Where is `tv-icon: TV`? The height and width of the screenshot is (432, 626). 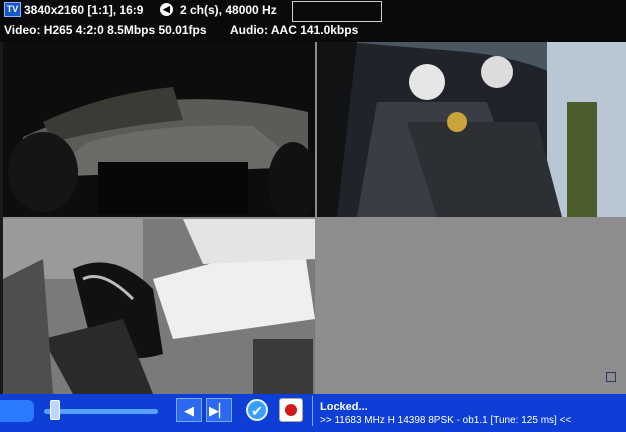 tv-icon: TV is located at coordinates (12, 9).